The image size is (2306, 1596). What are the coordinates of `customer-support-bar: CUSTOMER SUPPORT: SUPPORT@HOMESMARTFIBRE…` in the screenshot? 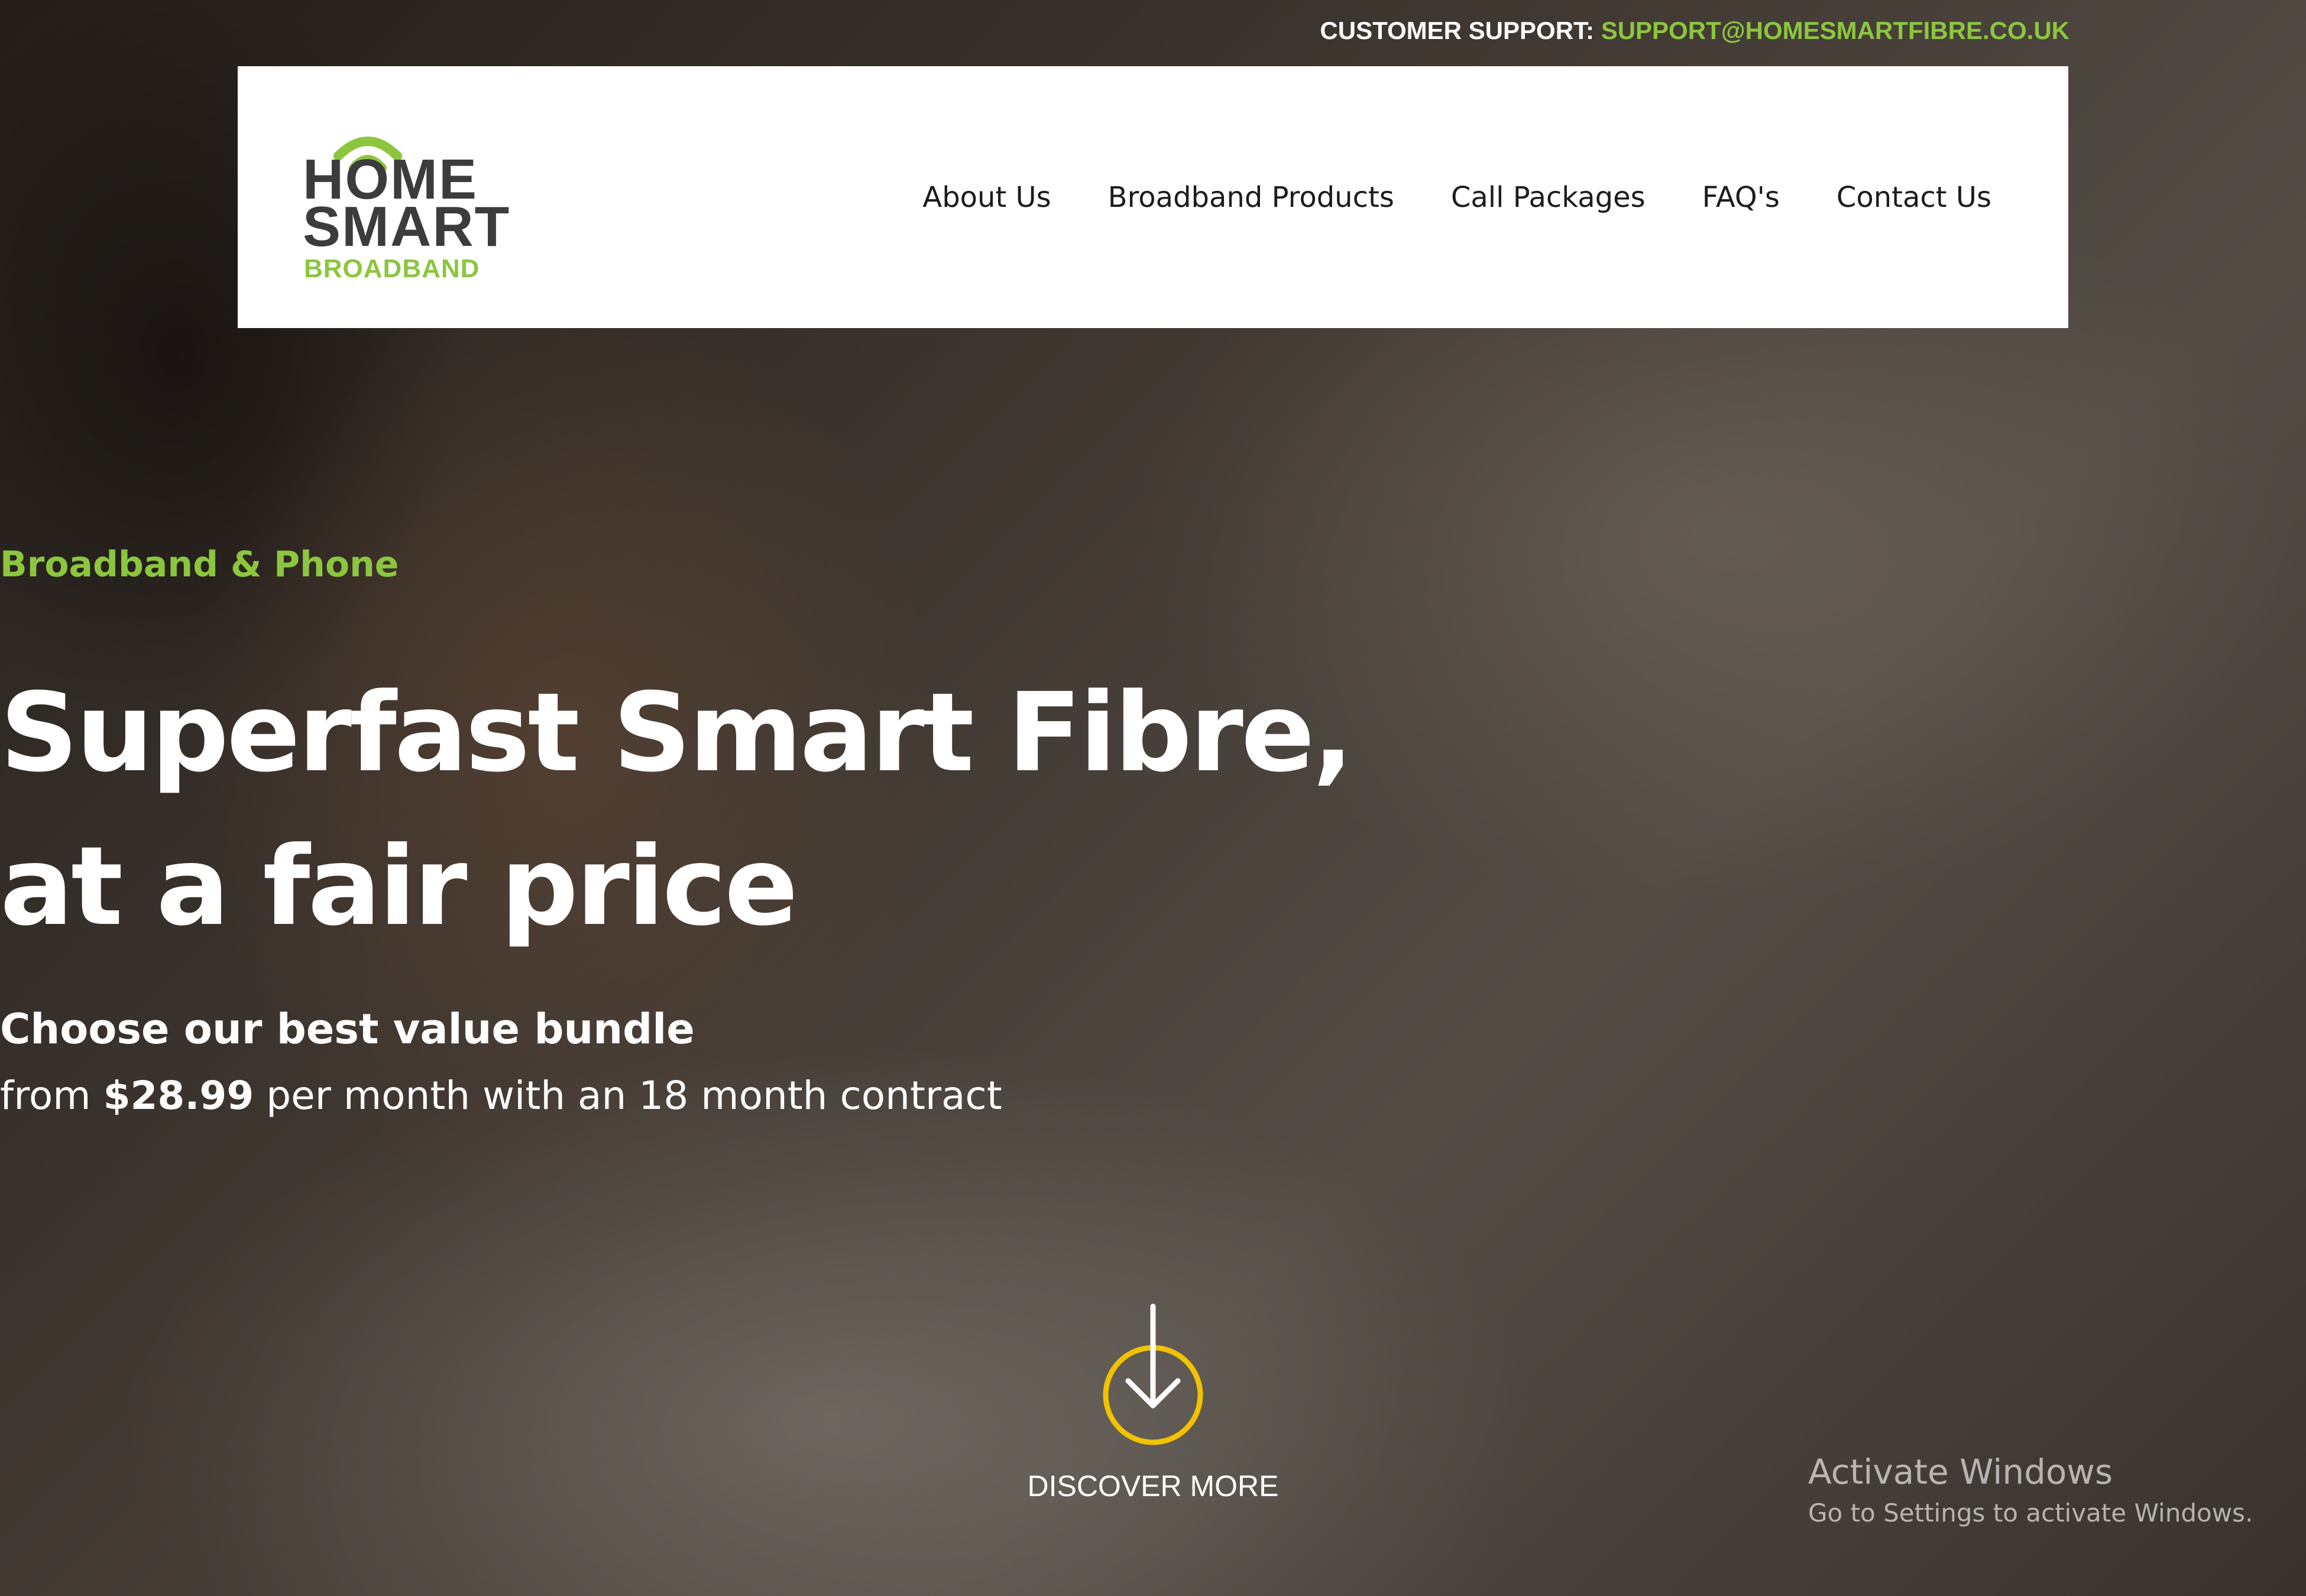 It's located at (1694, 31).